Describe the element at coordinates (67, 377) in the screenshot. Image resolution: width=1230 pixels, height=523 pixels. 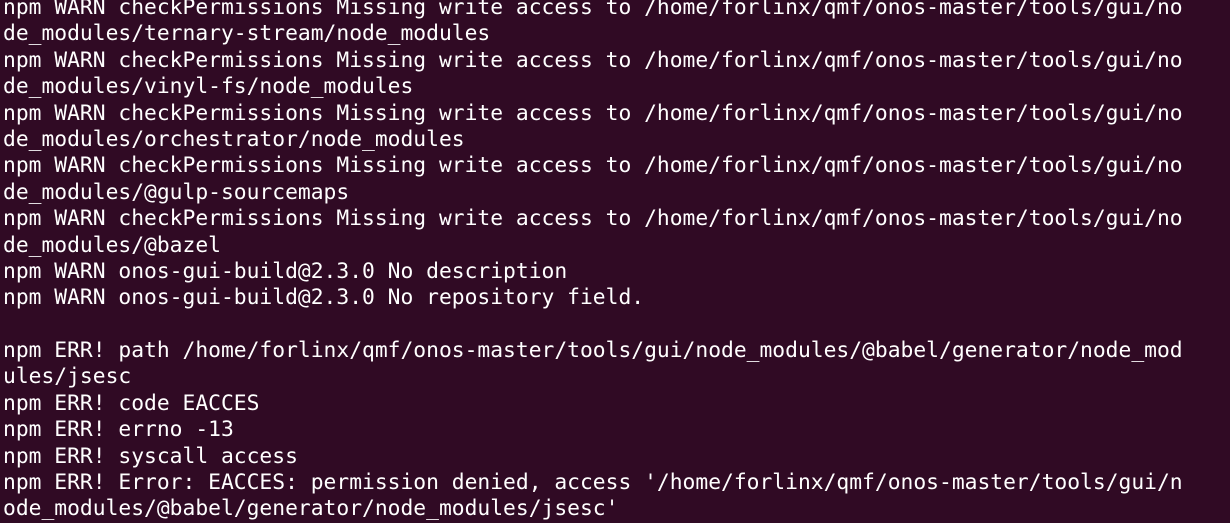
I see `terminal-line: ules/jsesc` at that location.